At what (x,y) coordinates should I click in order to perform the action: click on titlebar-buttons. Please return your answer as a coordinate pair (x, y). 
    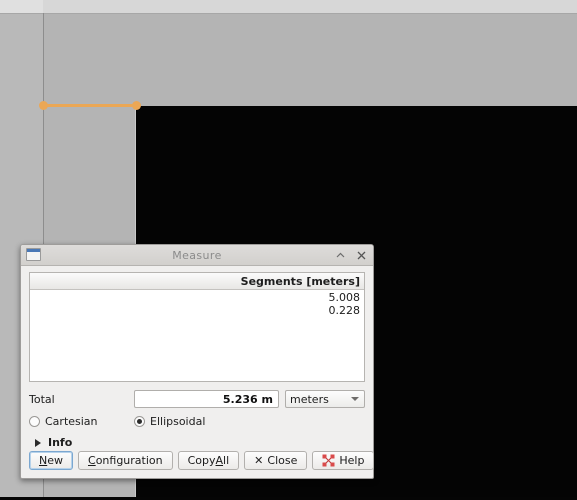
    Looking at the image, I should click on (351, 255).